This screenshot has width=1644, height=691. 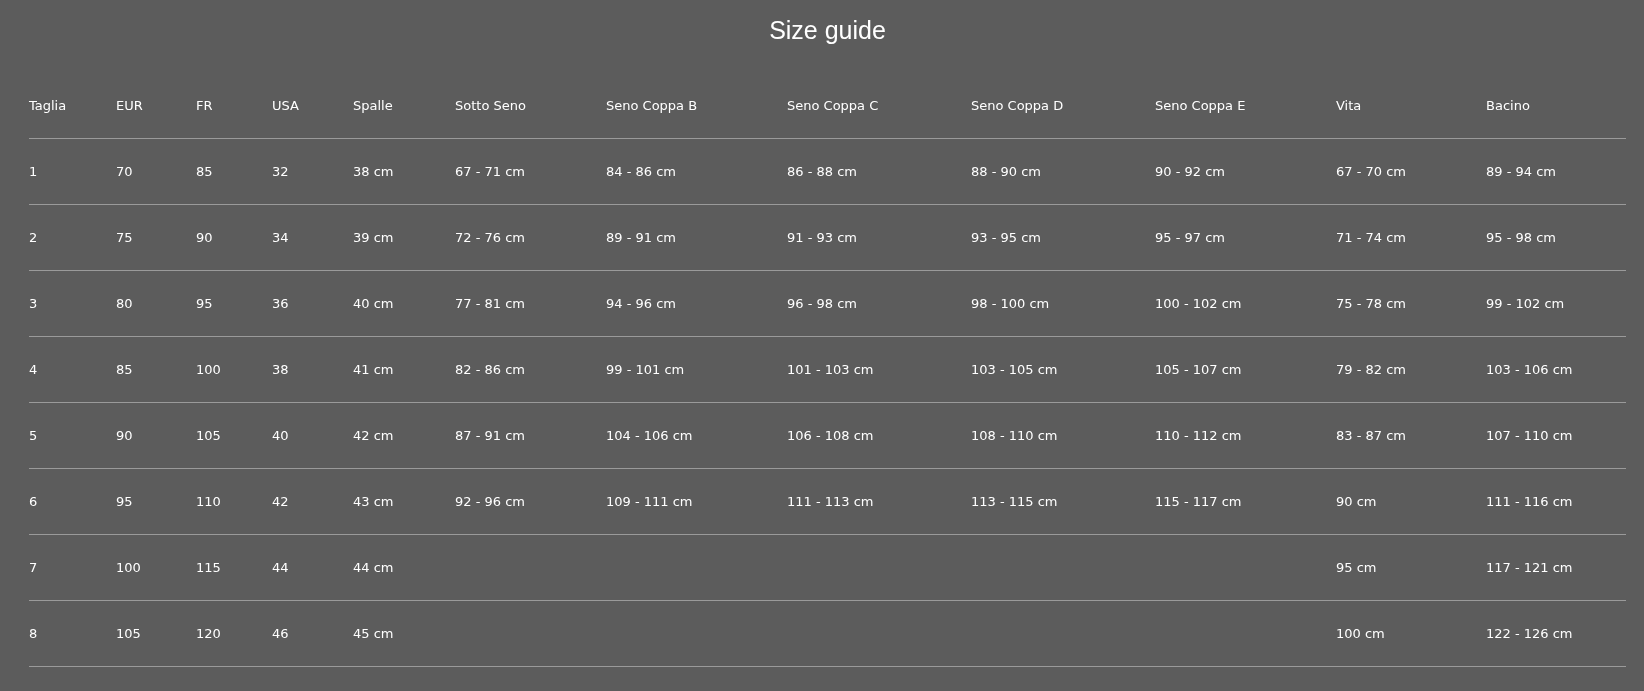 I want to click on table-cell: 83 - 87 cm, so click(x=1371, y=435).